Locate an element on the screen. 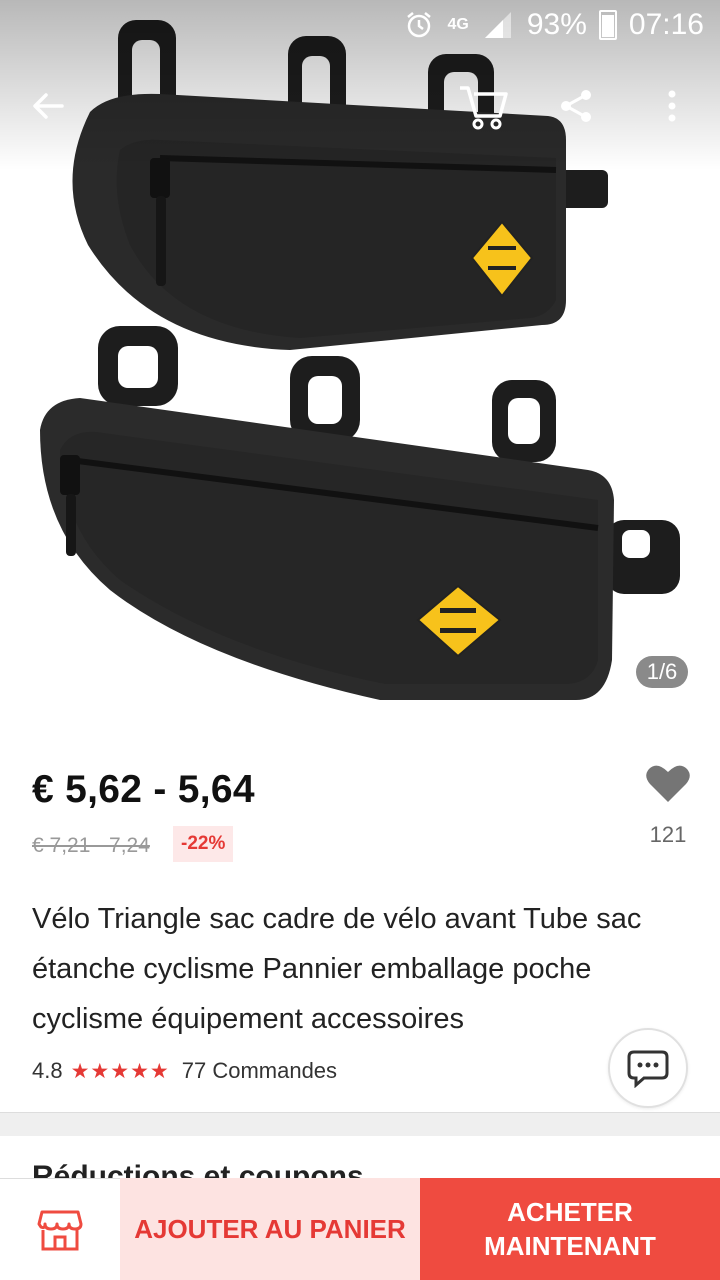 The height and width of the screenshot is (1280, 720). store-button is located at coordinates (60, 1229).